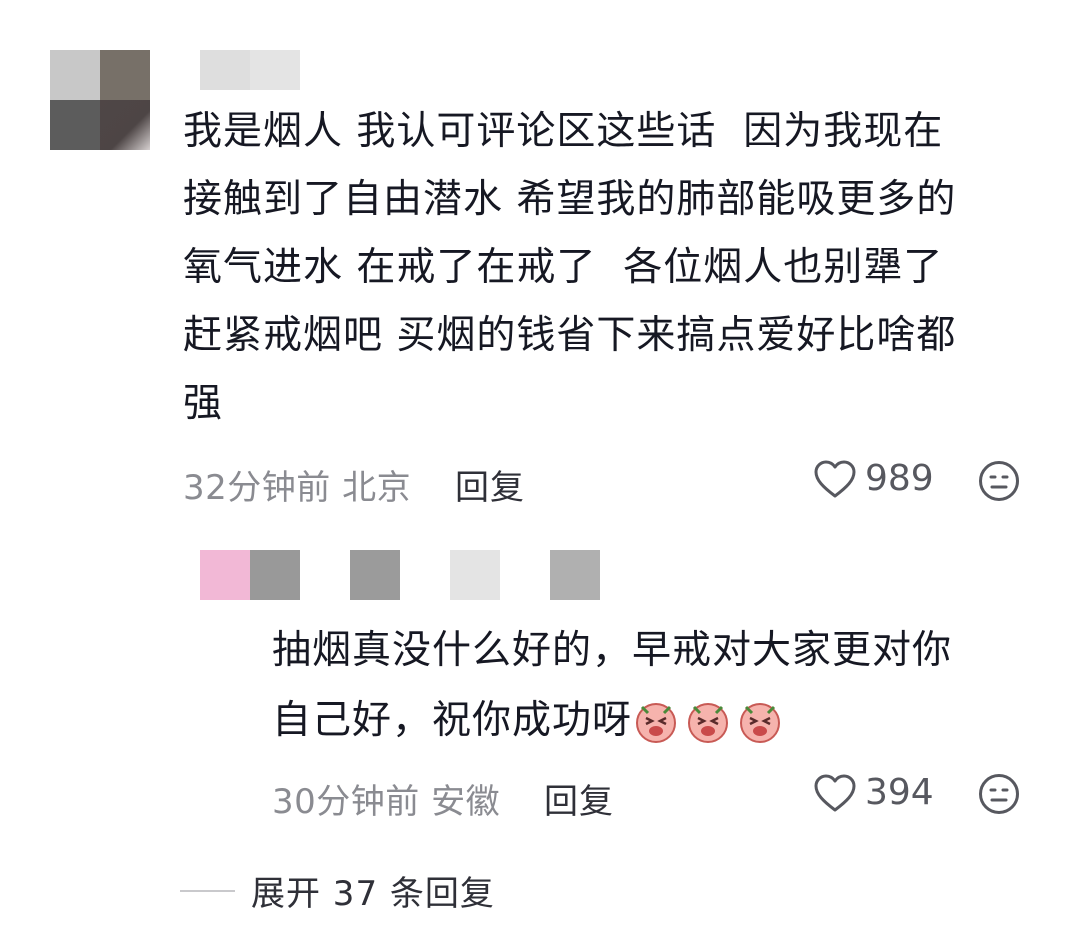 Image resolution: width=1080 pixels, height=950 pixels. I want to click on expand-divider, so click(207, 890).